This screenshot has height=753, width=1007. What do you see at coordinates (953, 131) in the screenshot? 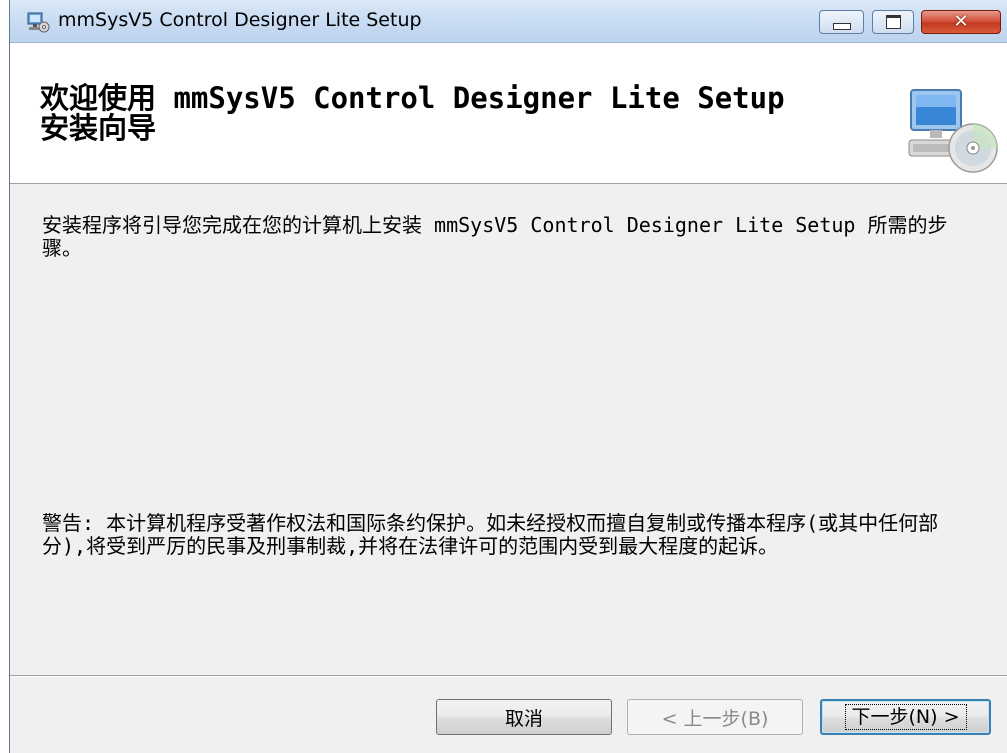
I see `computer-cd-icon` at bounding box center [953, 131].